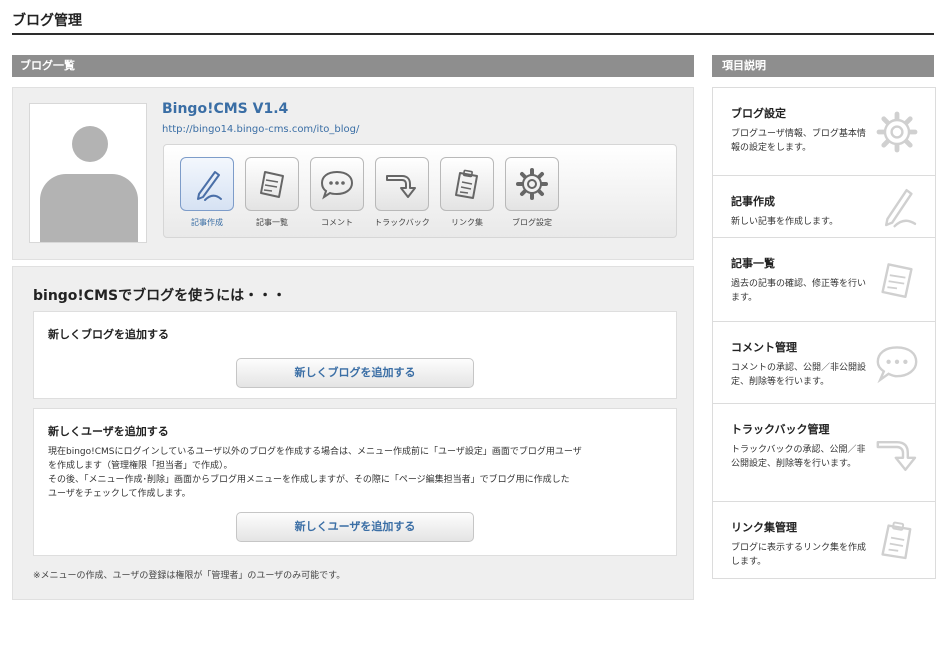 The width and height of the screenshot is (950, 665). I want to click on title-divider, so click(473, 34).